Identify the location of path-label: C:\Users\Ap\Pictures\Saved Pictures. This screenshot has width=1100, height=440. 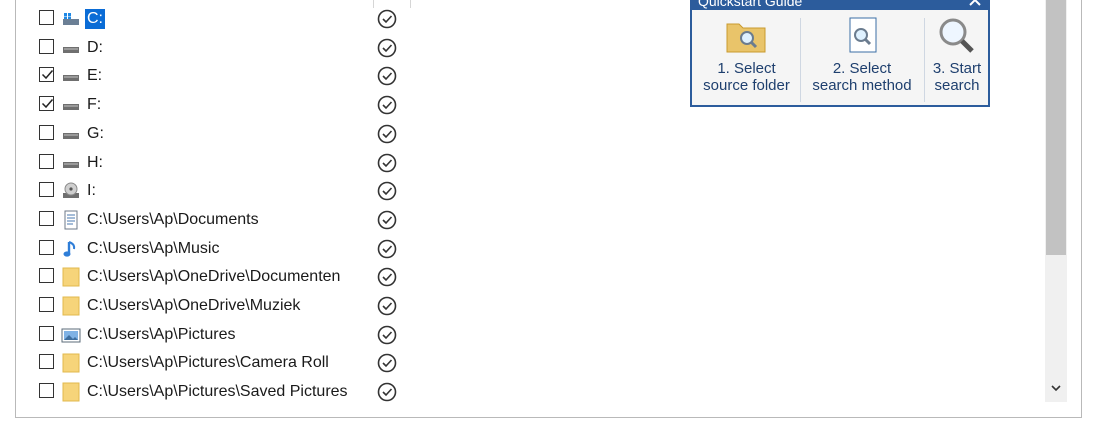
(217, 392).